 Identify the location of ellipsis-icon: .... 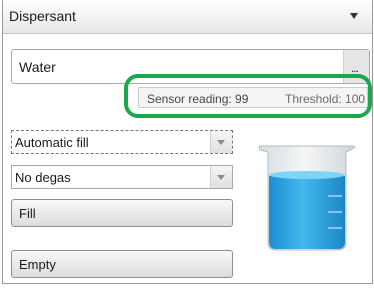
(355, 68).